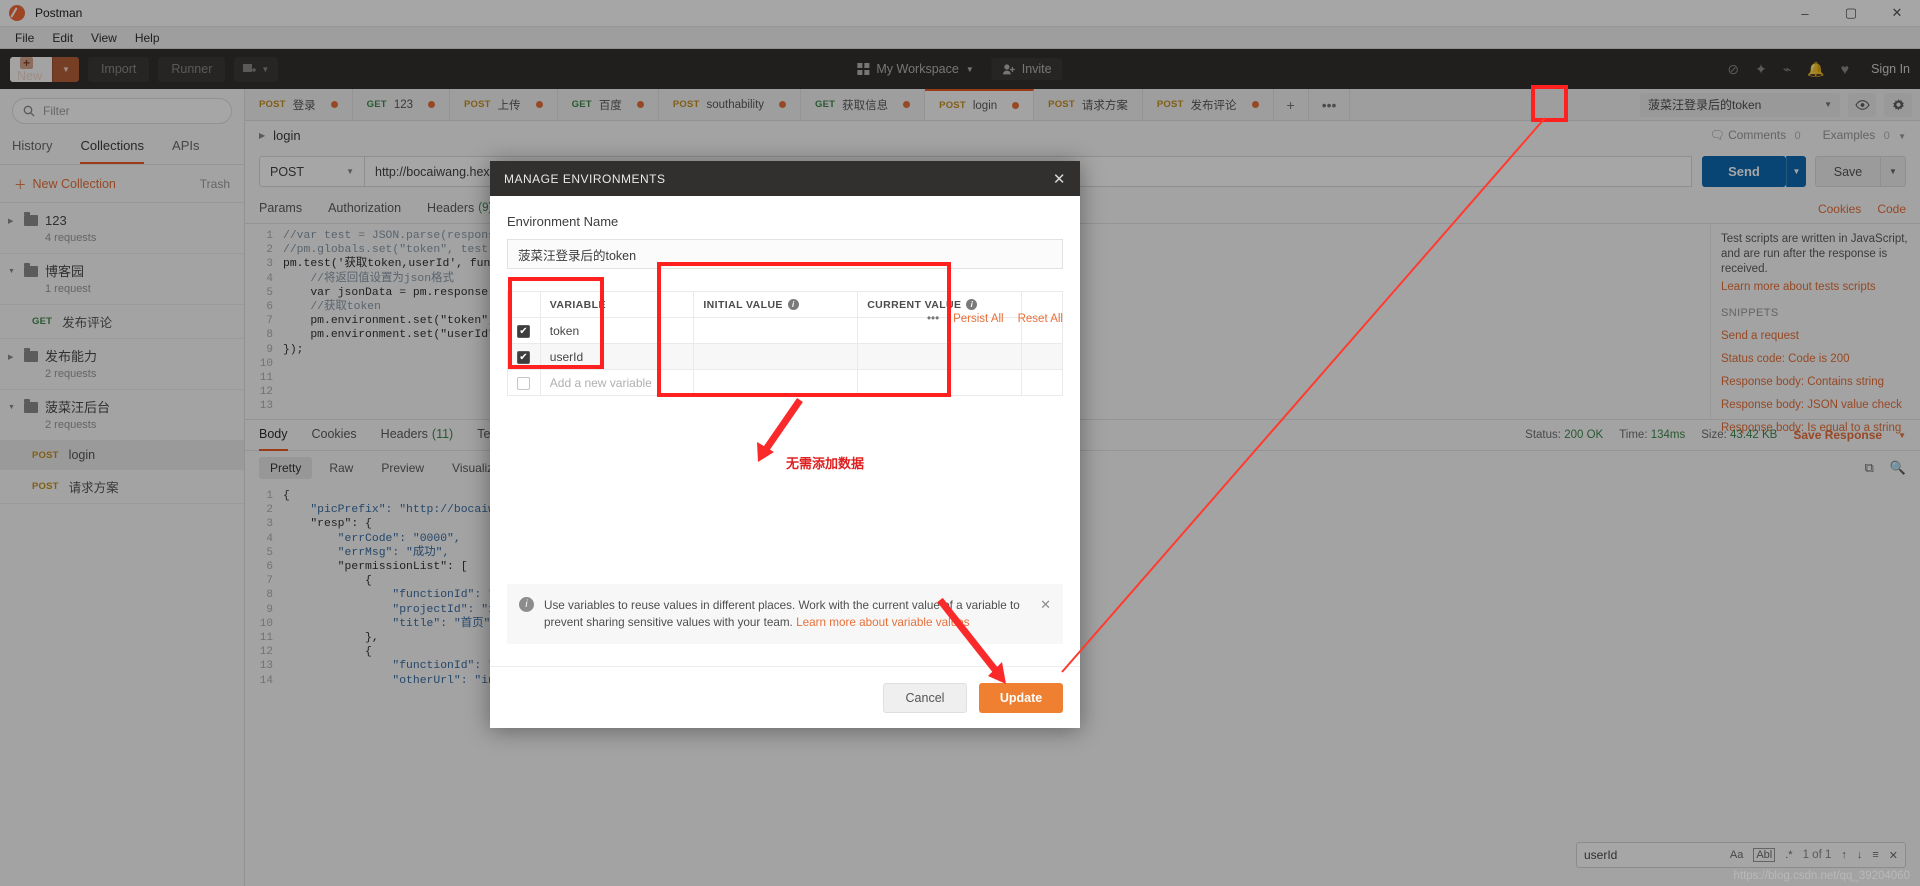  What do you see at coordinates (785, 697) in the screenshot?
I see `modal-footer: Cancel Update` at bounding box center [785, 697].